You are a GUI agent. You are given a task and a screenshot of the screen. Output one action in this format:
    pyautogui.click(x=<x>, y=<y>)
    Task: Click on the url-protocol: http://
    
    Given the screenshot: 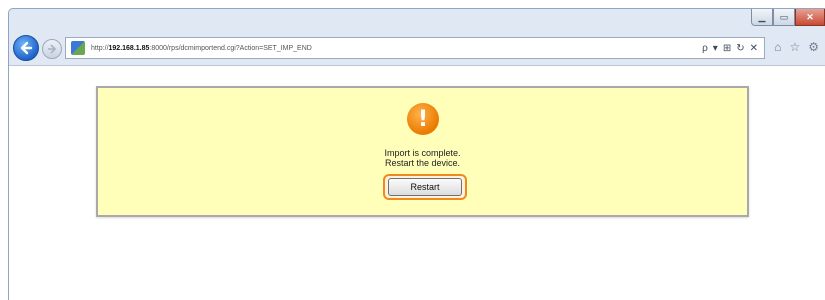 What is the action you would take?
    pyautogui.click(x=100, y=48)
    